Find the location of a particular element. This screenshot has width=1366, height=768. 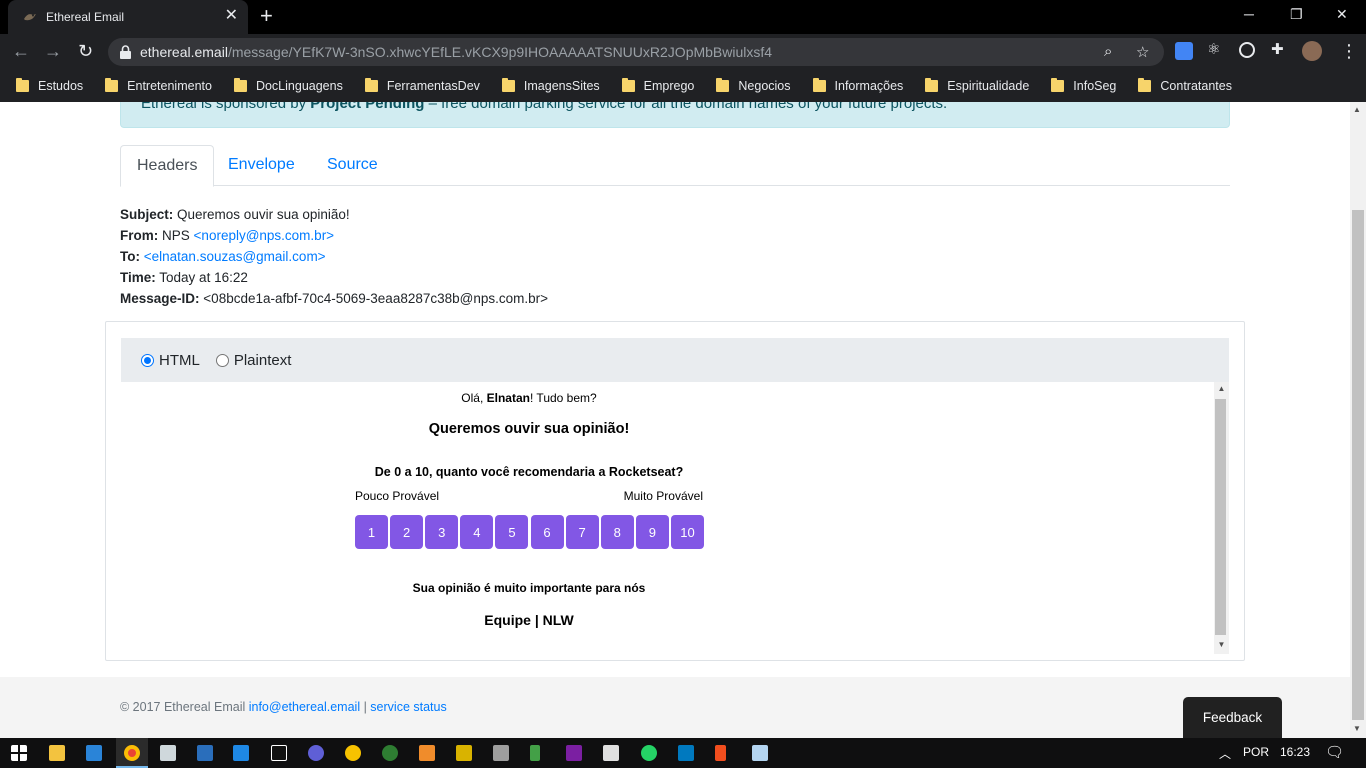

preview-scroll-thumb is located at coordinates (1220, 517).